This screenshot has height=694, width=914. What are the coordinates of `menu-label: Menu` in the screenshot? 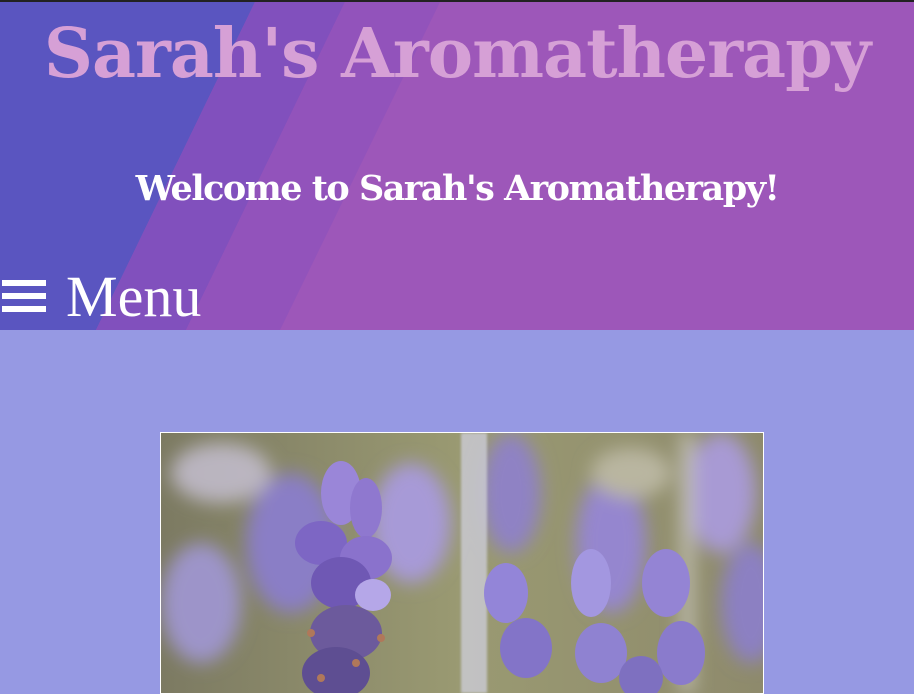 It's located at (134, 296).